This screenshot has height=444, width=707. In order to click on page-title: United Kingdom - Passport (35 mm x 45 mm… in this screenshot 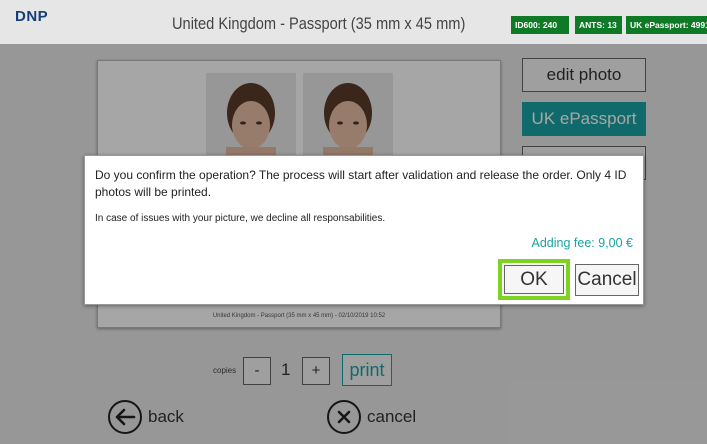, I will do `click(319, 23)`.